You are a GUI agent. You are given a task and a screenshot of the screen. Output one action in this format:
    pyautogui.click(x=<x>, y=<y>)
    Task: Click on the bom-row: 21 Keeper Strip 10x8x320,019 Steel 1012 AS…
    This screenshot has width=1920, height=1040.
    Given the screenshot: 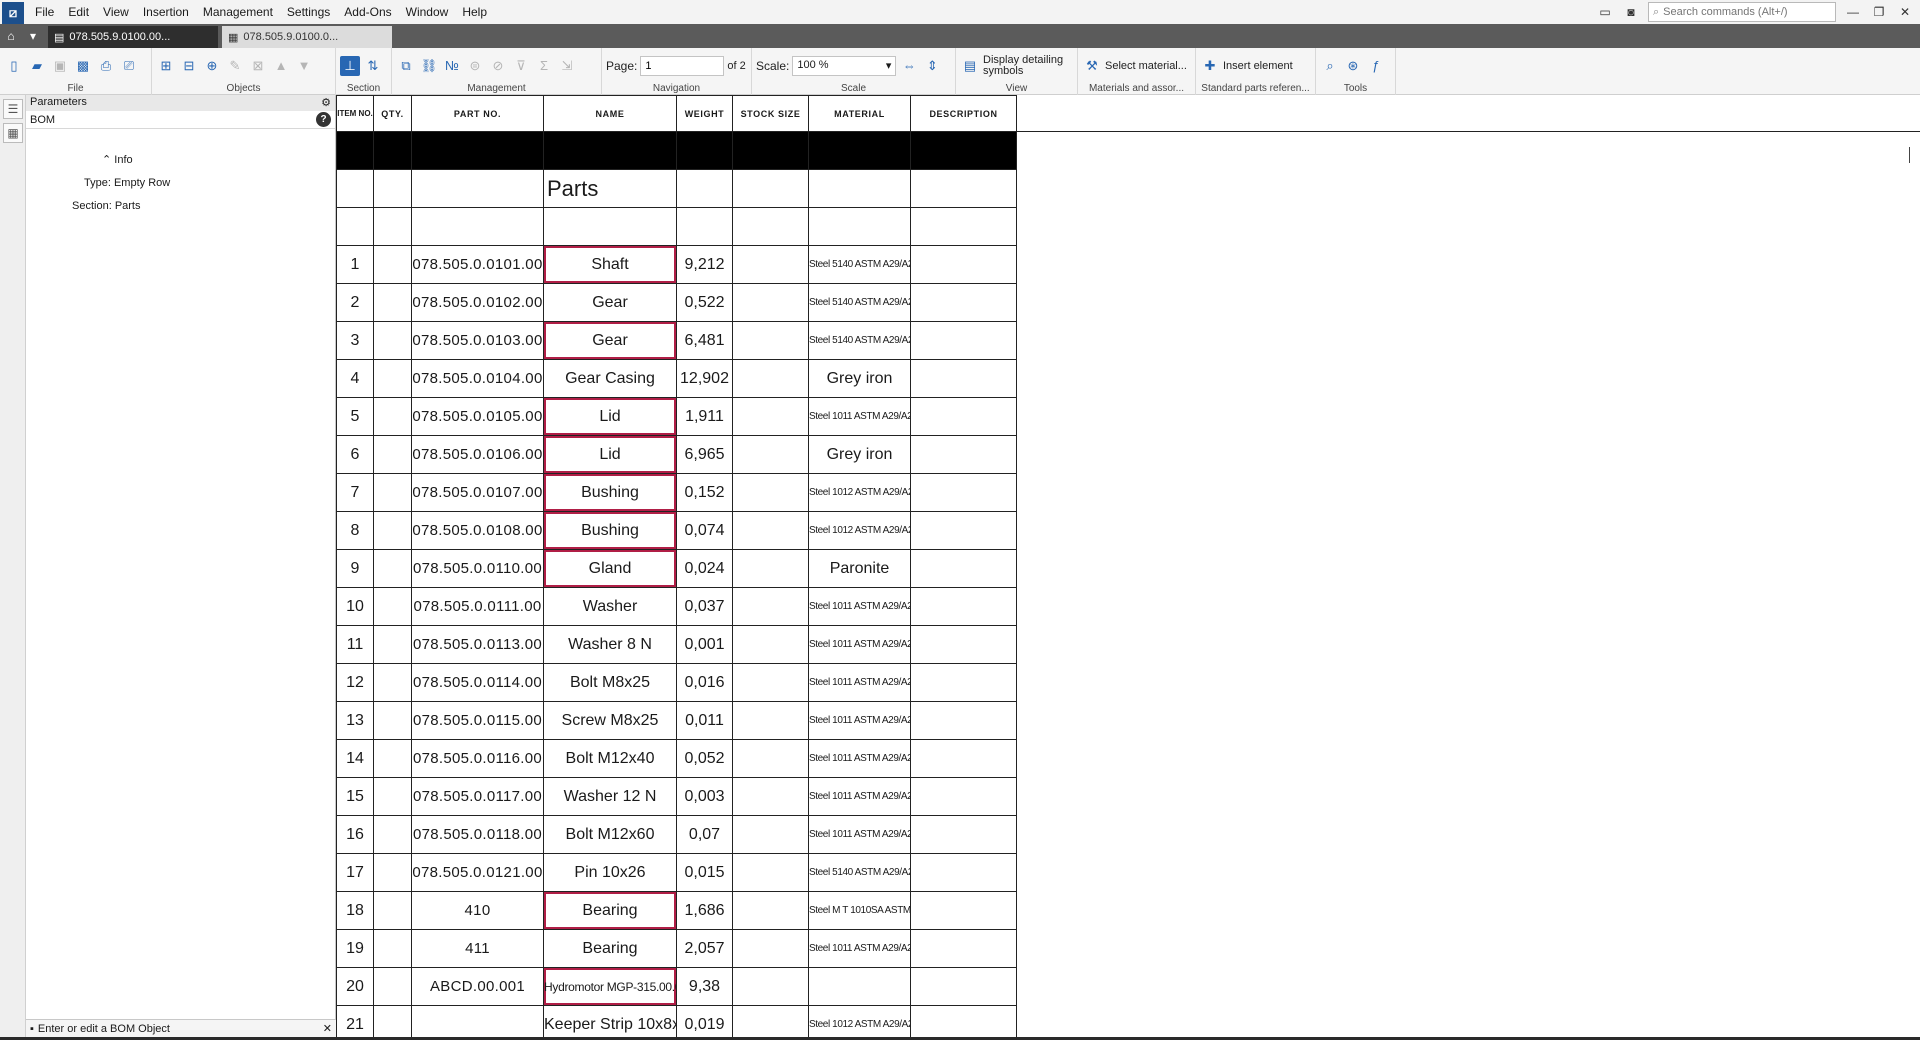 What is the action you would take?
    pyautogui.click(x=676, y=1021)
    